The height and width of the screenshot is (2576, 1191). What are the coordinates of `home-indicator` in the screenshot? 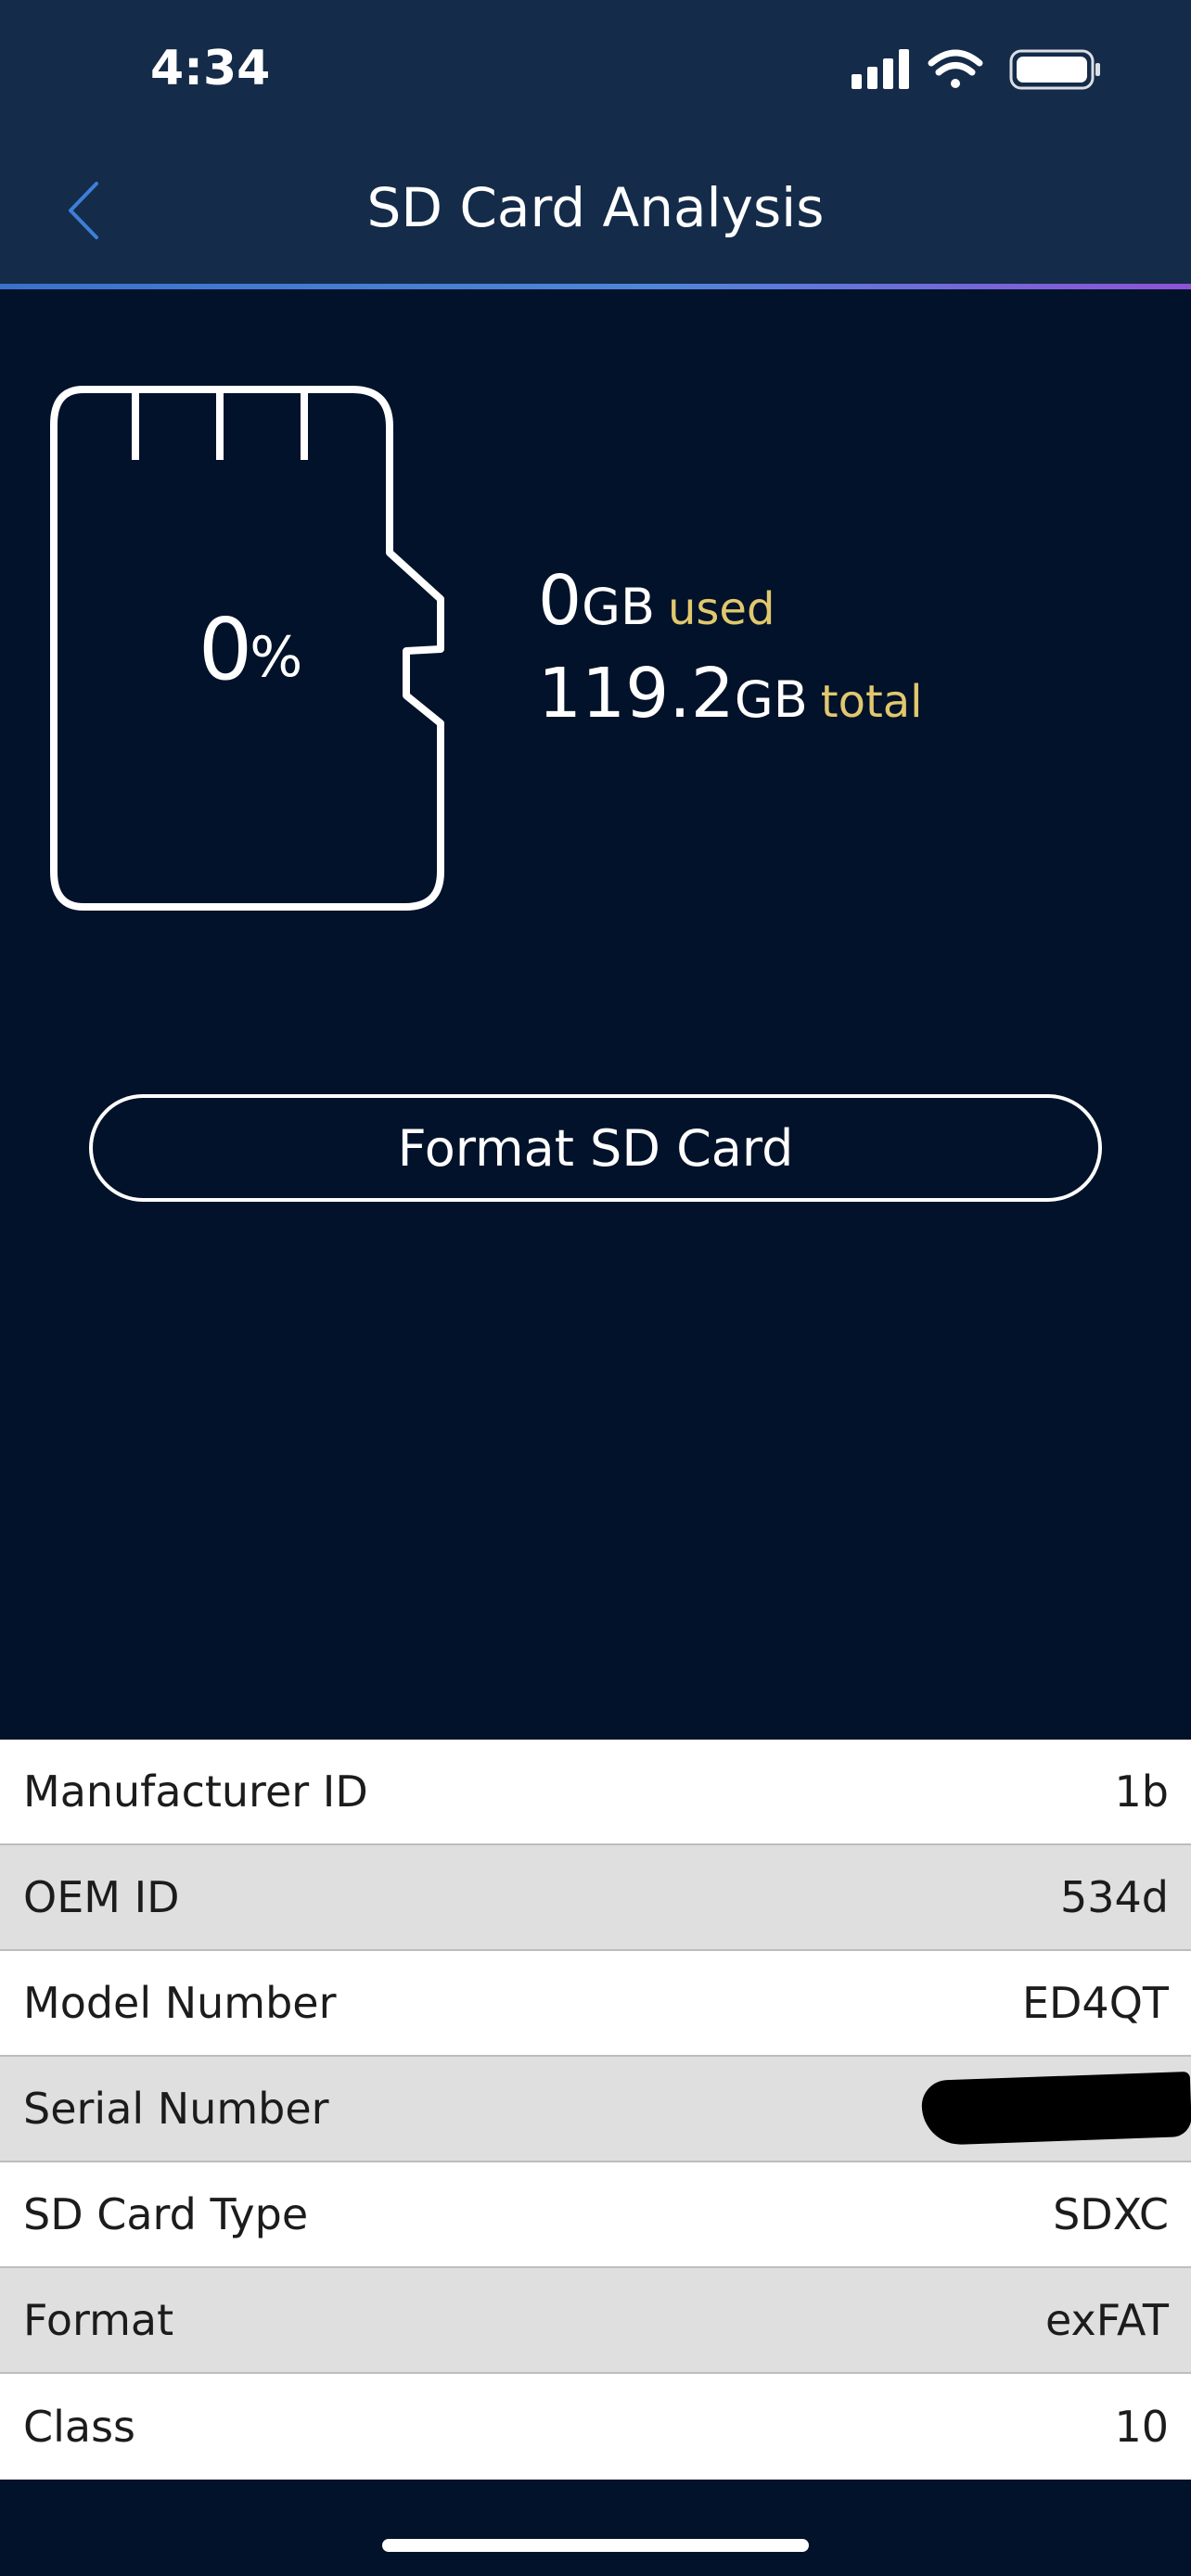 It's located at (595, 2545).